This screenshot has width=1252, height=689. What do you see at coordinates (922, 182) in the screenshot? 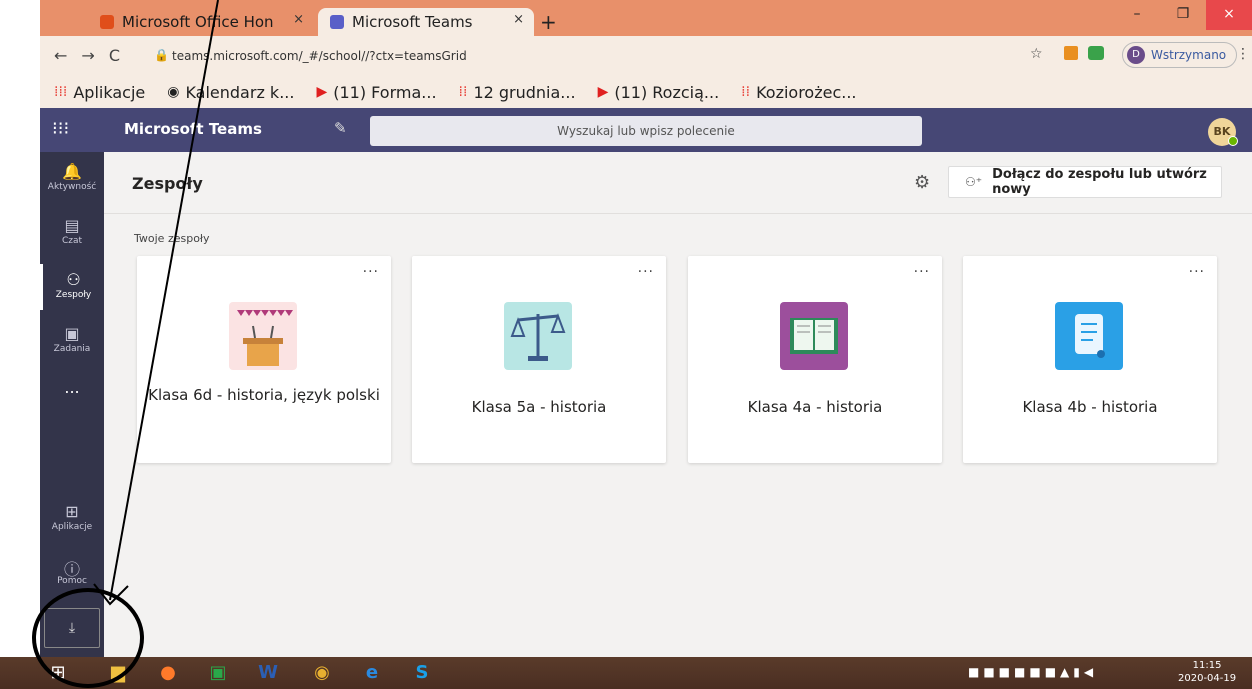
I see `gear-icon: ⚙` at bounding box center [922, 182].